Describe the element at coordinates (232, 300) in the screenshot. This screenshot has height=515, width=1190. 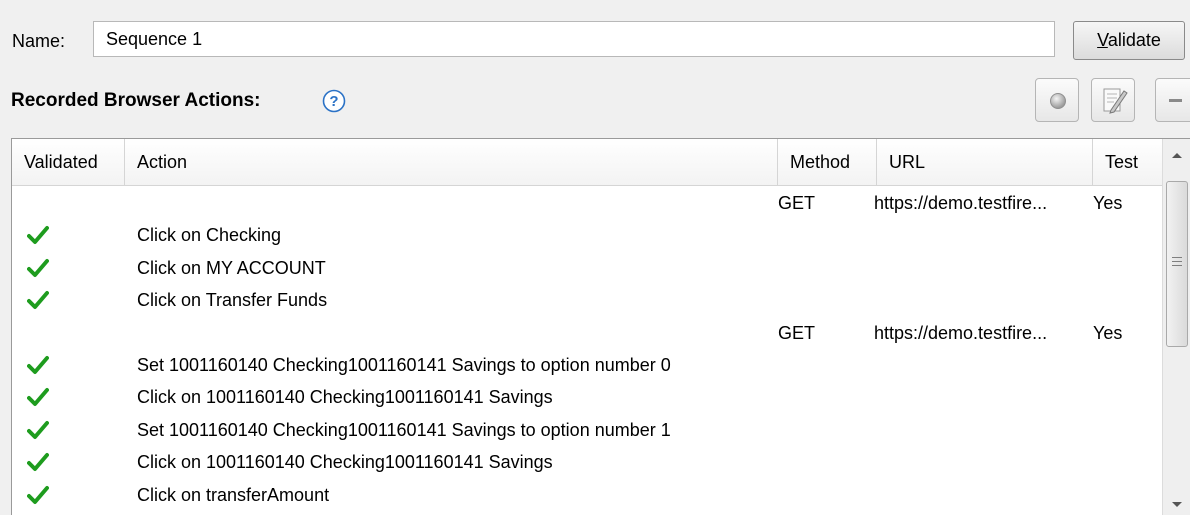
I see `action-cell: Click on Transfer Funds` at that location.